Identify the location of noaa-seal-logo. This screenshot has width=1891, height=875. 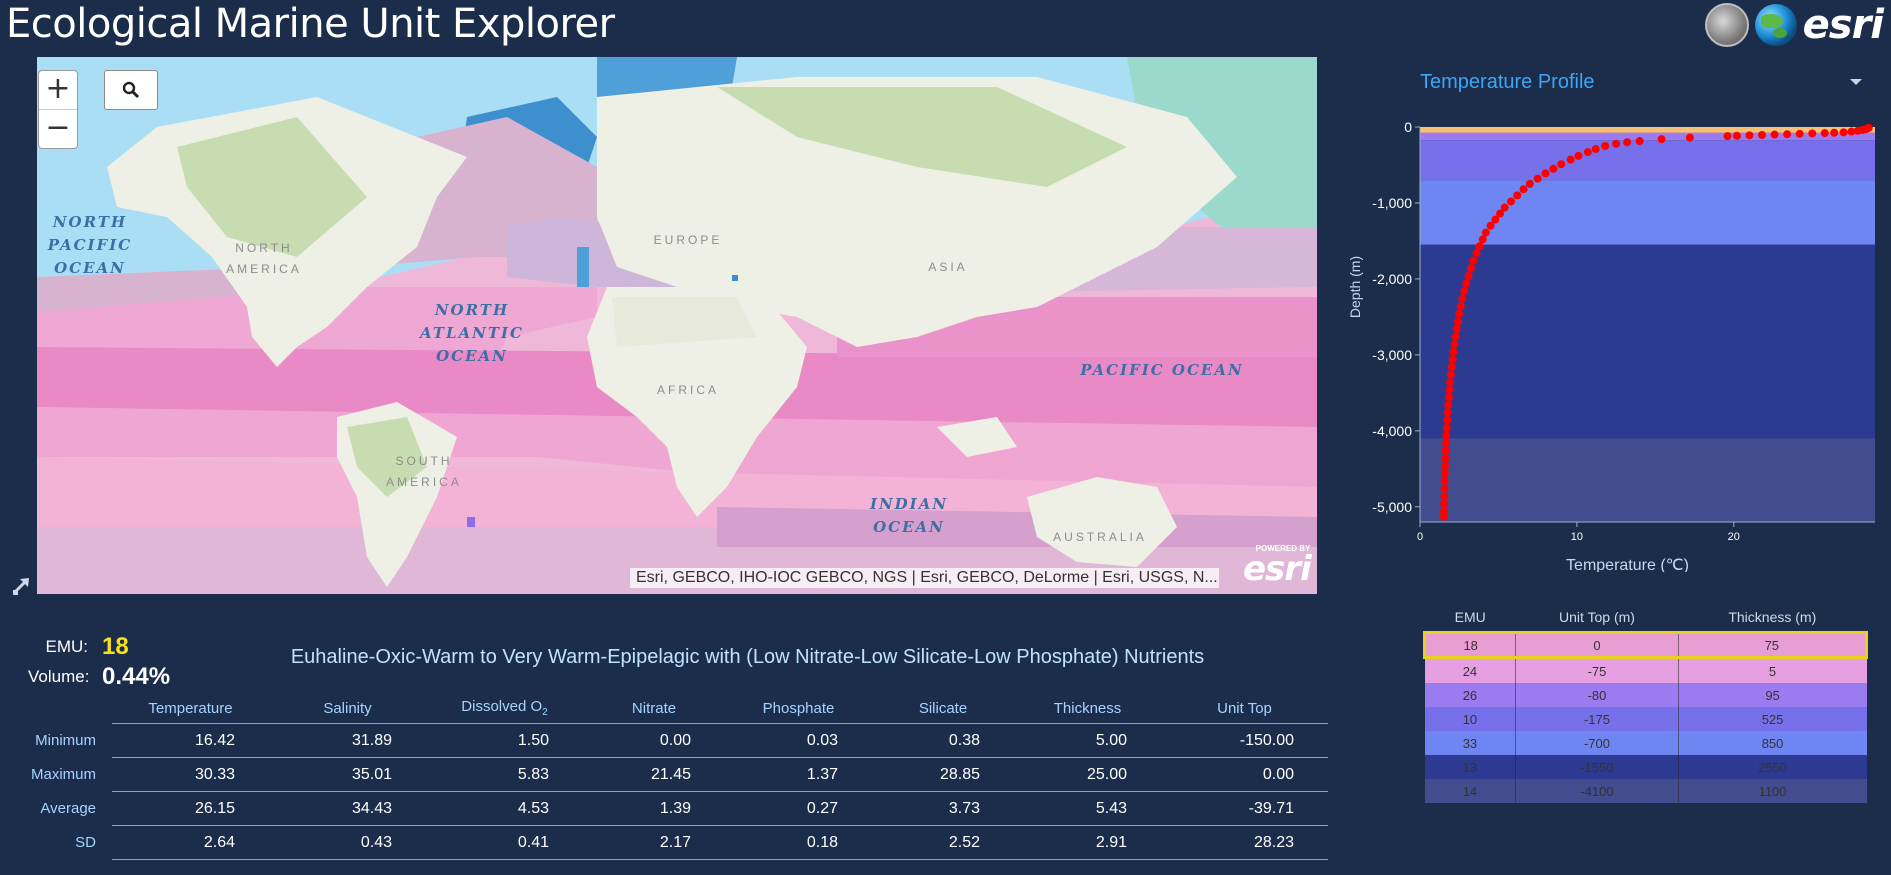
(1726, 25).